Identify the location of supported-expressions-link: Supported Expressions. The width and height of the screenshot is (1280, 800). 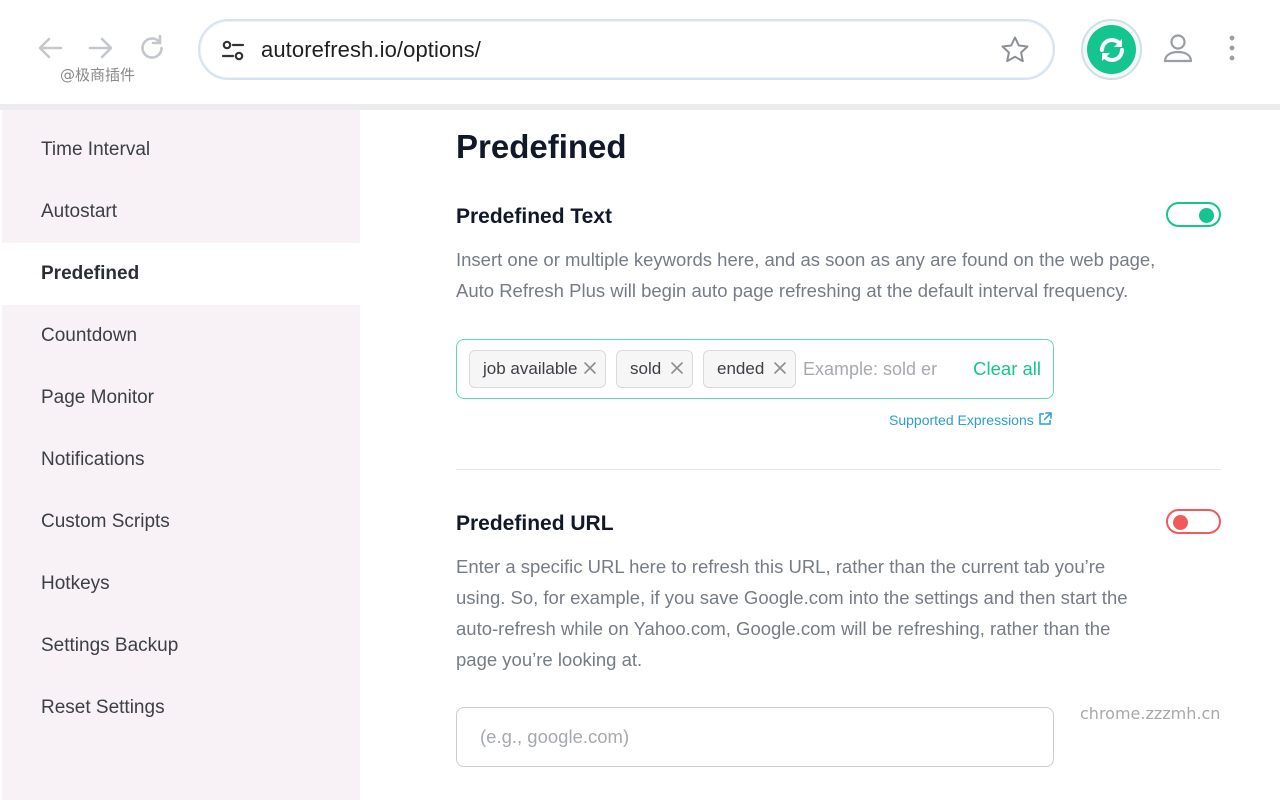
(970, 420).